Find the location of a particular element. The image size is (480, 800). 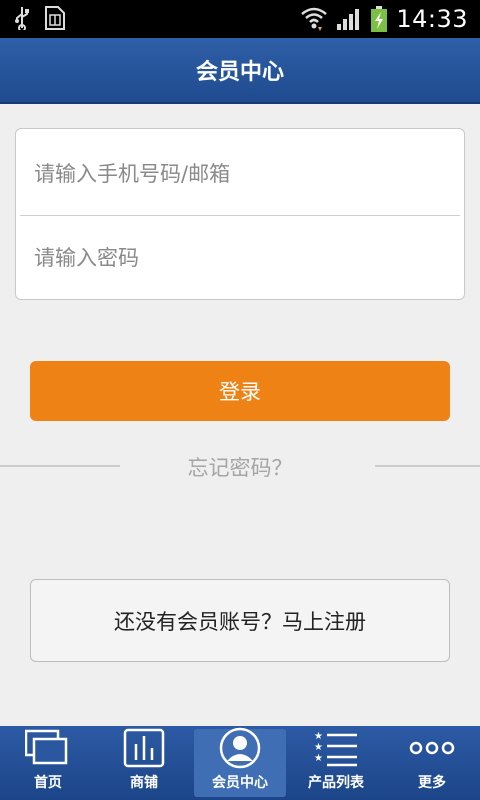

nav-label-more: 更多 is located at coordinates (432, 783).